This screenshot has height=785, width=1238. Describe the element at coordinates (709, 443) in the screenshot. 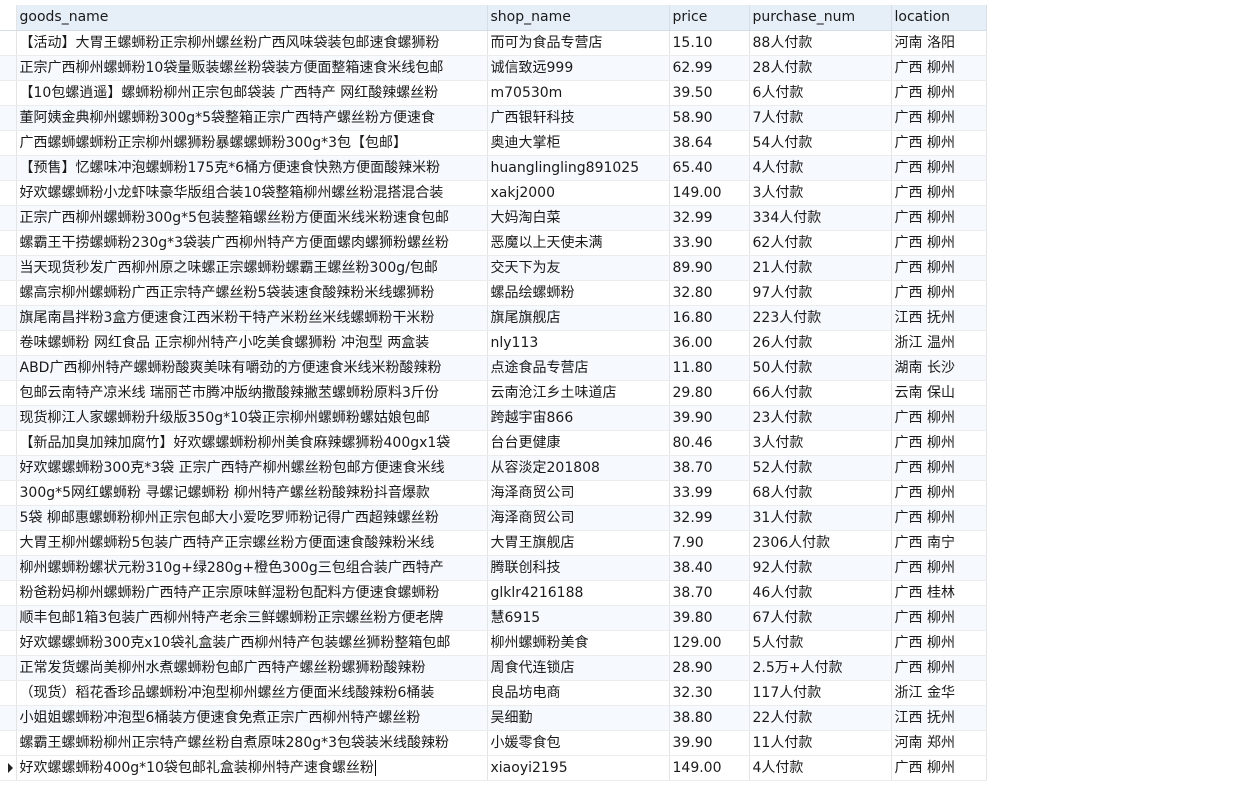

I see `cell-price: 80.46` at that location.